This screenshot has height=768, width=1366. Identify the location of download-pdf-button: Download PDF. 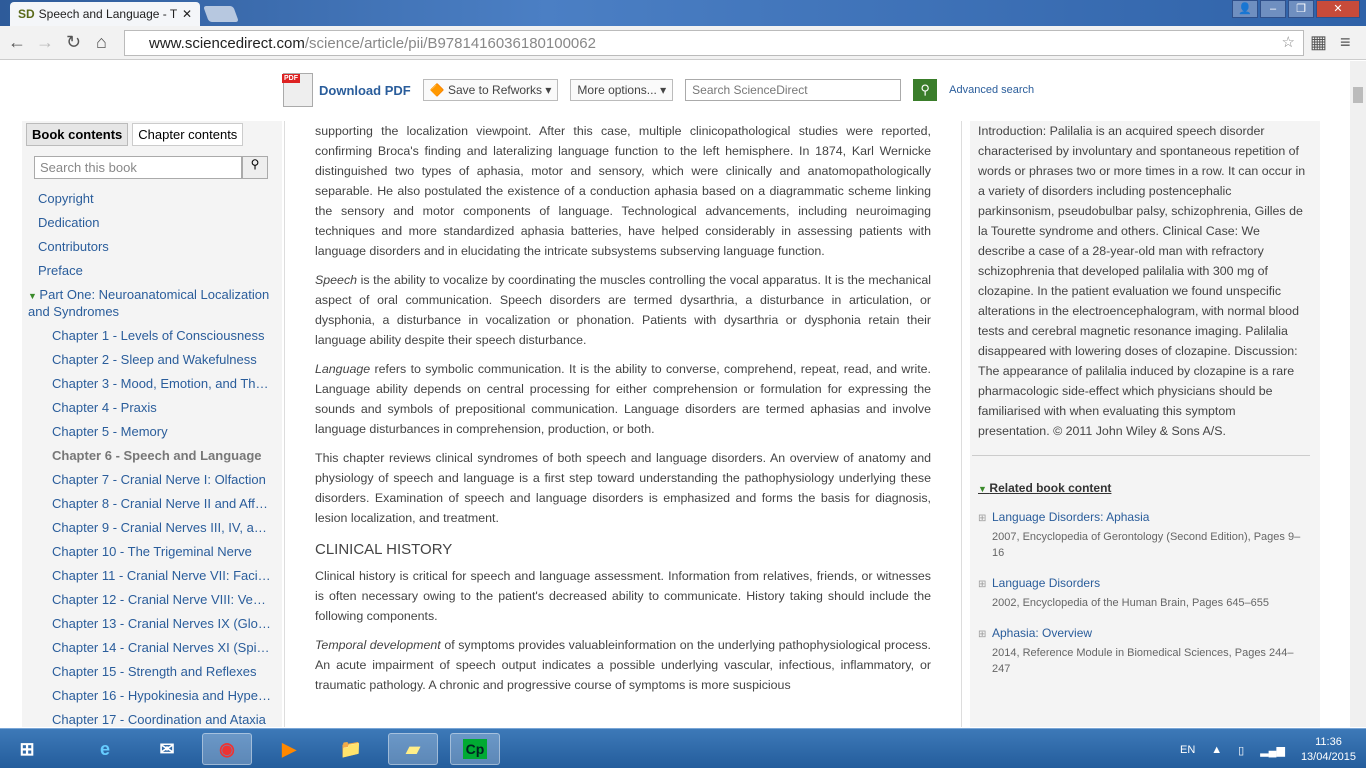
(346, 90).